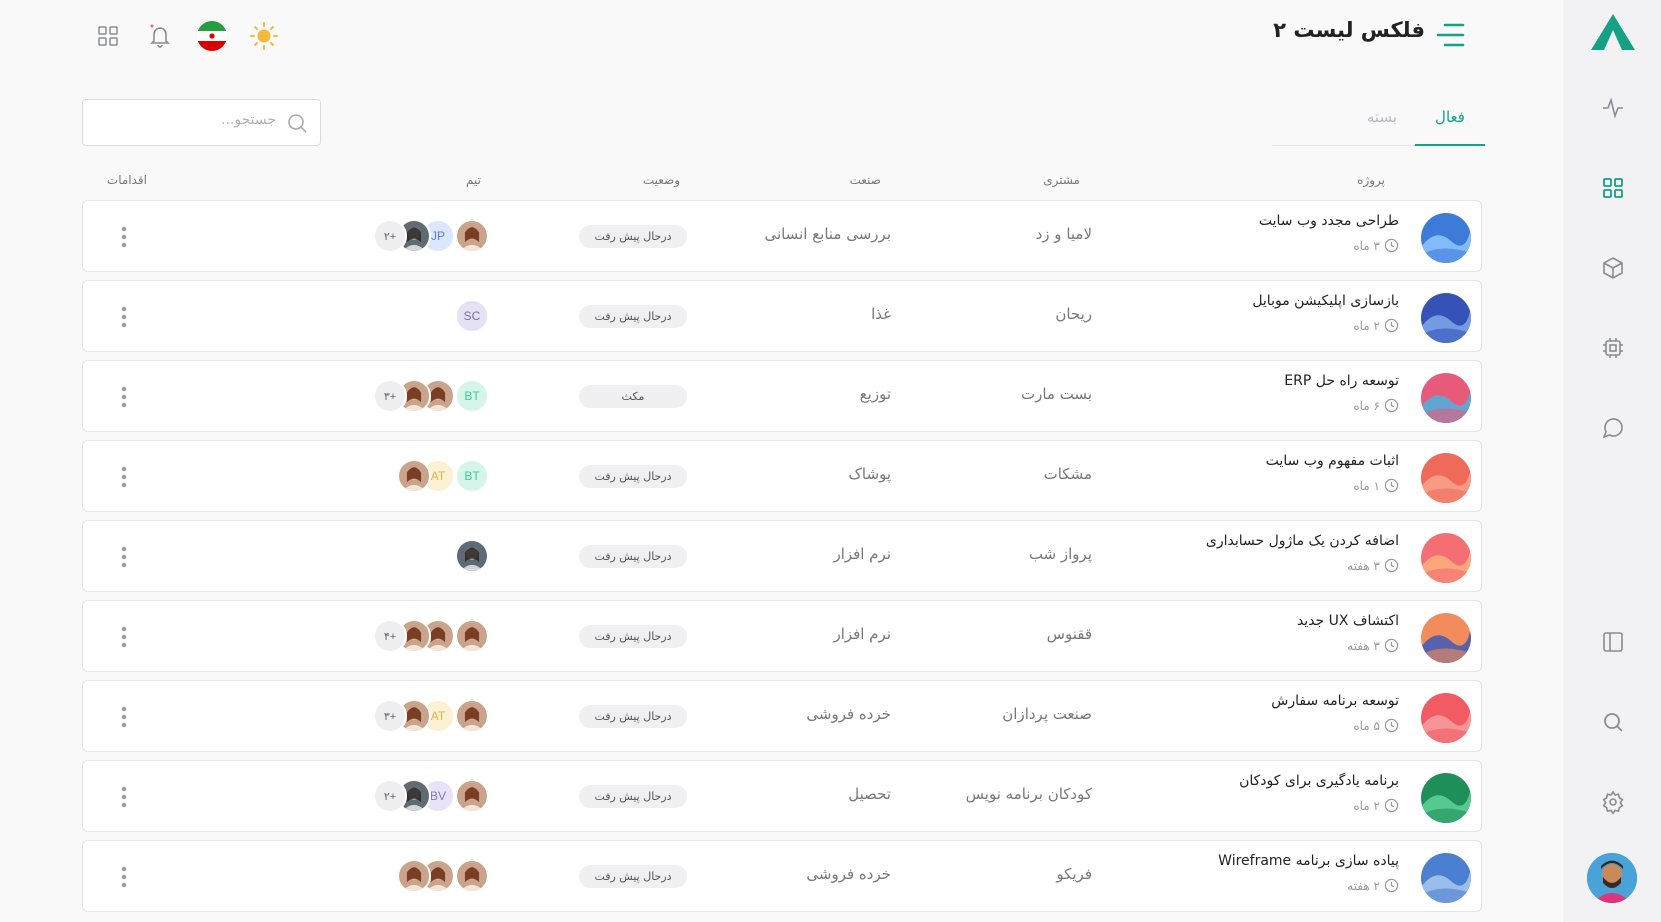 The height and width of the screenshot is (922, 1661). What do you see at coordinates (1450, 35) in the screenshot?
I see `menu-toggle-icon` at bounding box center [1450, 35].